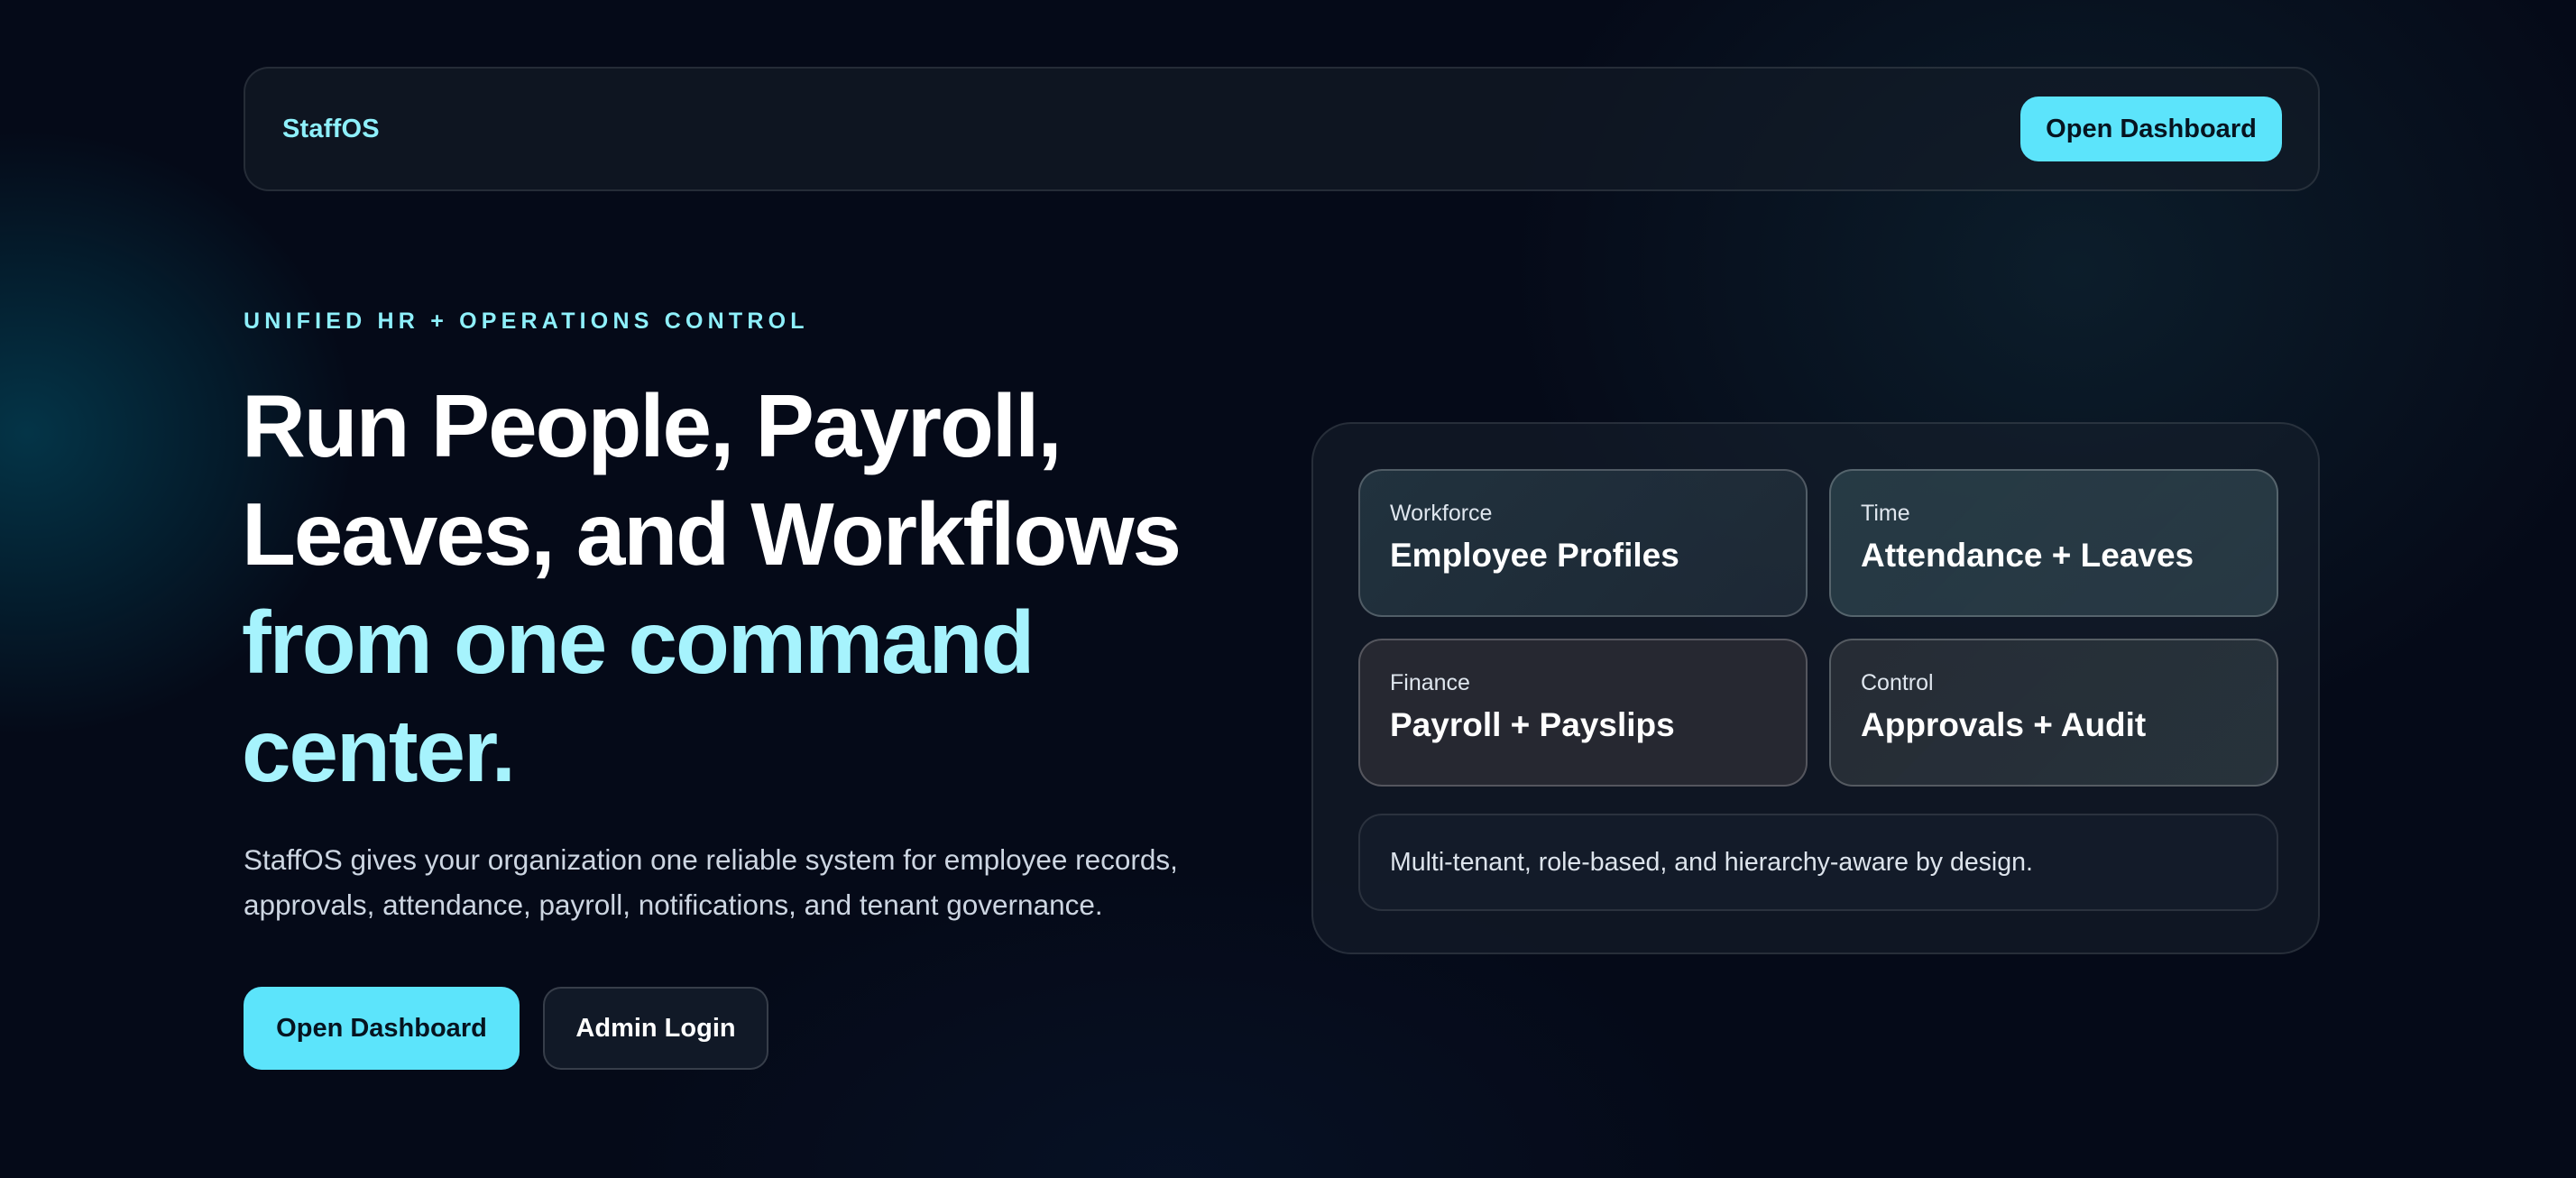 The height and width of the screenshot is (1178, 2576). What do you see at coordinates (2028, 555) in the screenshot?
I see `feature-card-title: Attendance + Leaves` at bounding box center [2028, 555].